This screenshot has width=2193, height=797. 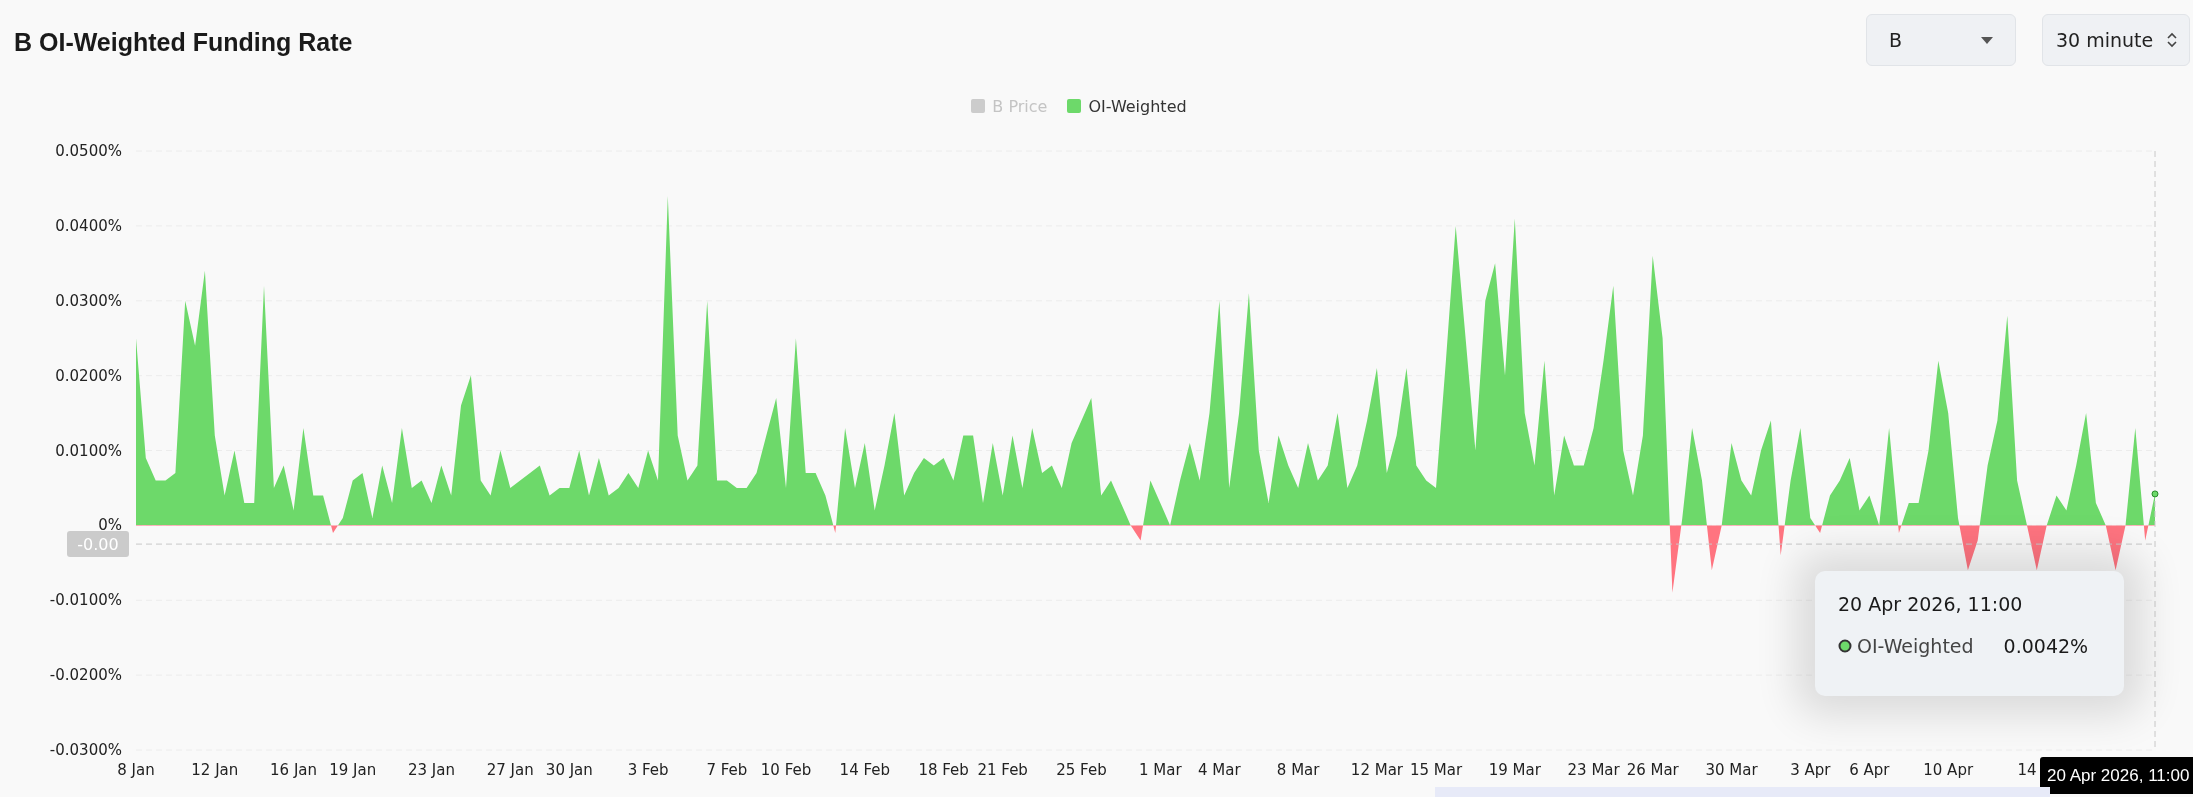 I want to click on x-axis-label: 23 Jan, so click(x=431, y=770).